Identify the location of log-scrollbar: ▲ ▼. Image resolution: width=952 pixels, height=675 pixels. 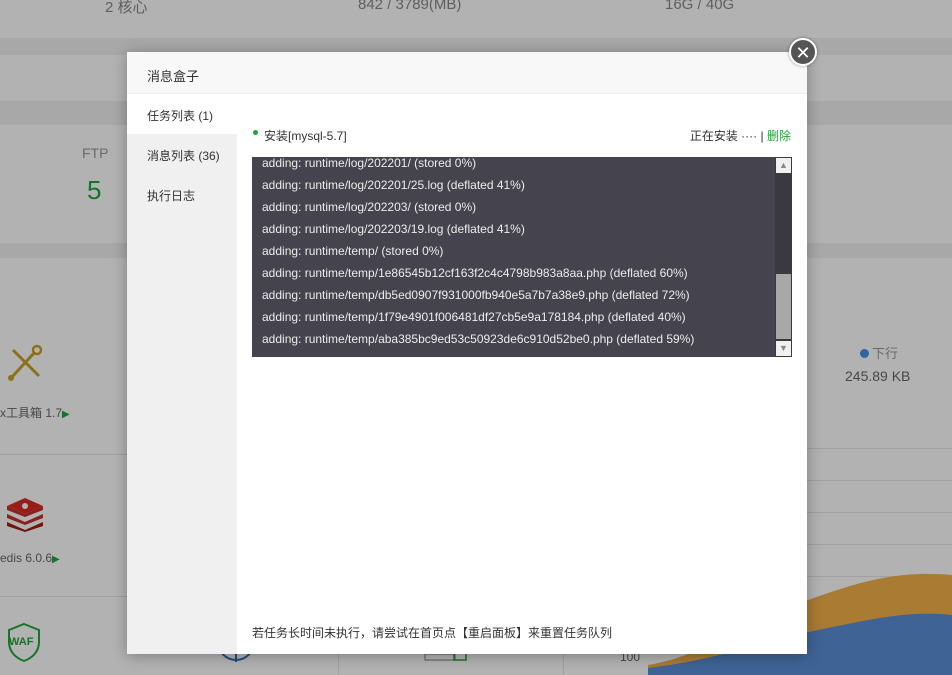
(783, 257).